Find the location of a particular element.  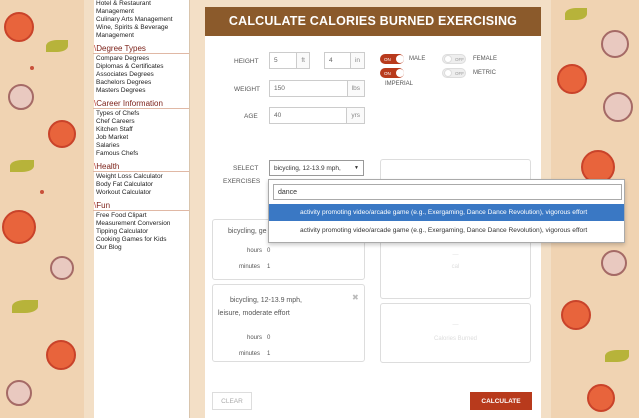

height-feet-value: 5 is located at coordinates (276, 60).